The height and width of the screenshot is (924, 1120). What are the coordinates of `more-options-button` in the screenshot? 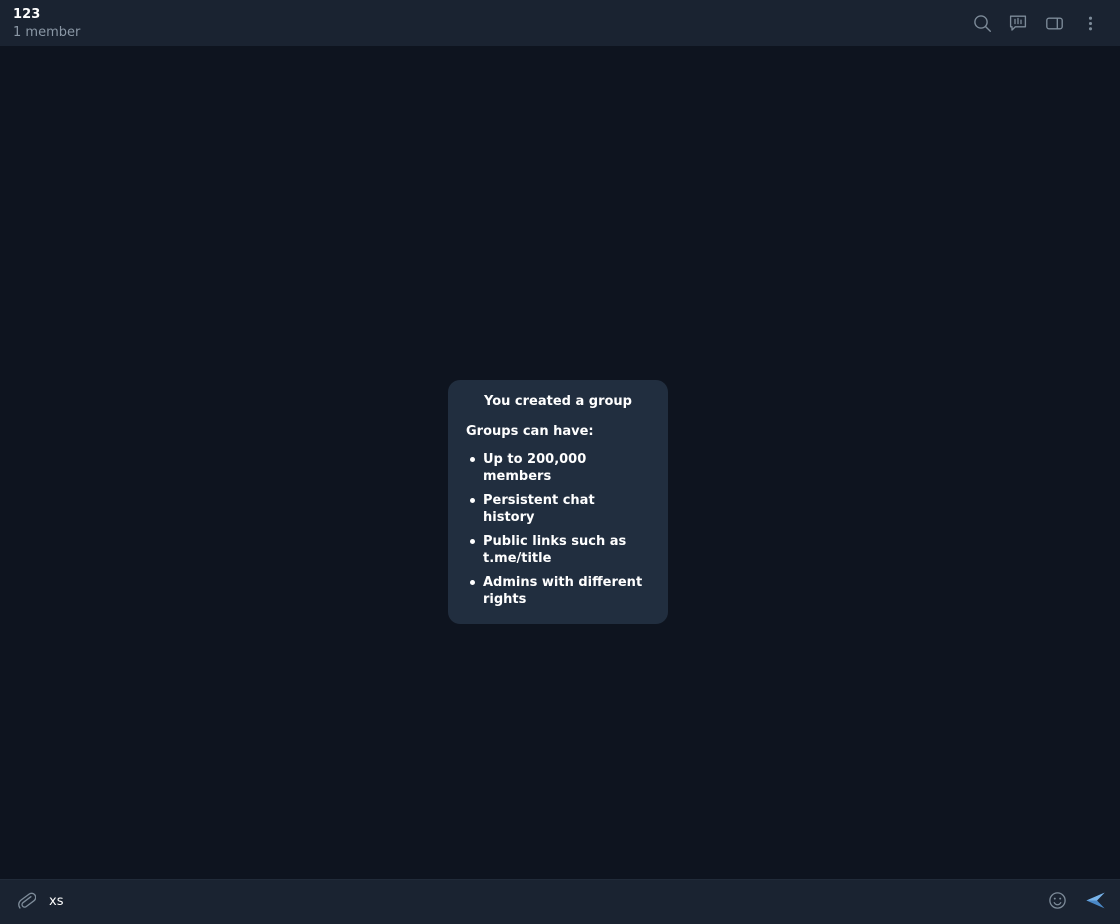 It's located at (1090, 23).